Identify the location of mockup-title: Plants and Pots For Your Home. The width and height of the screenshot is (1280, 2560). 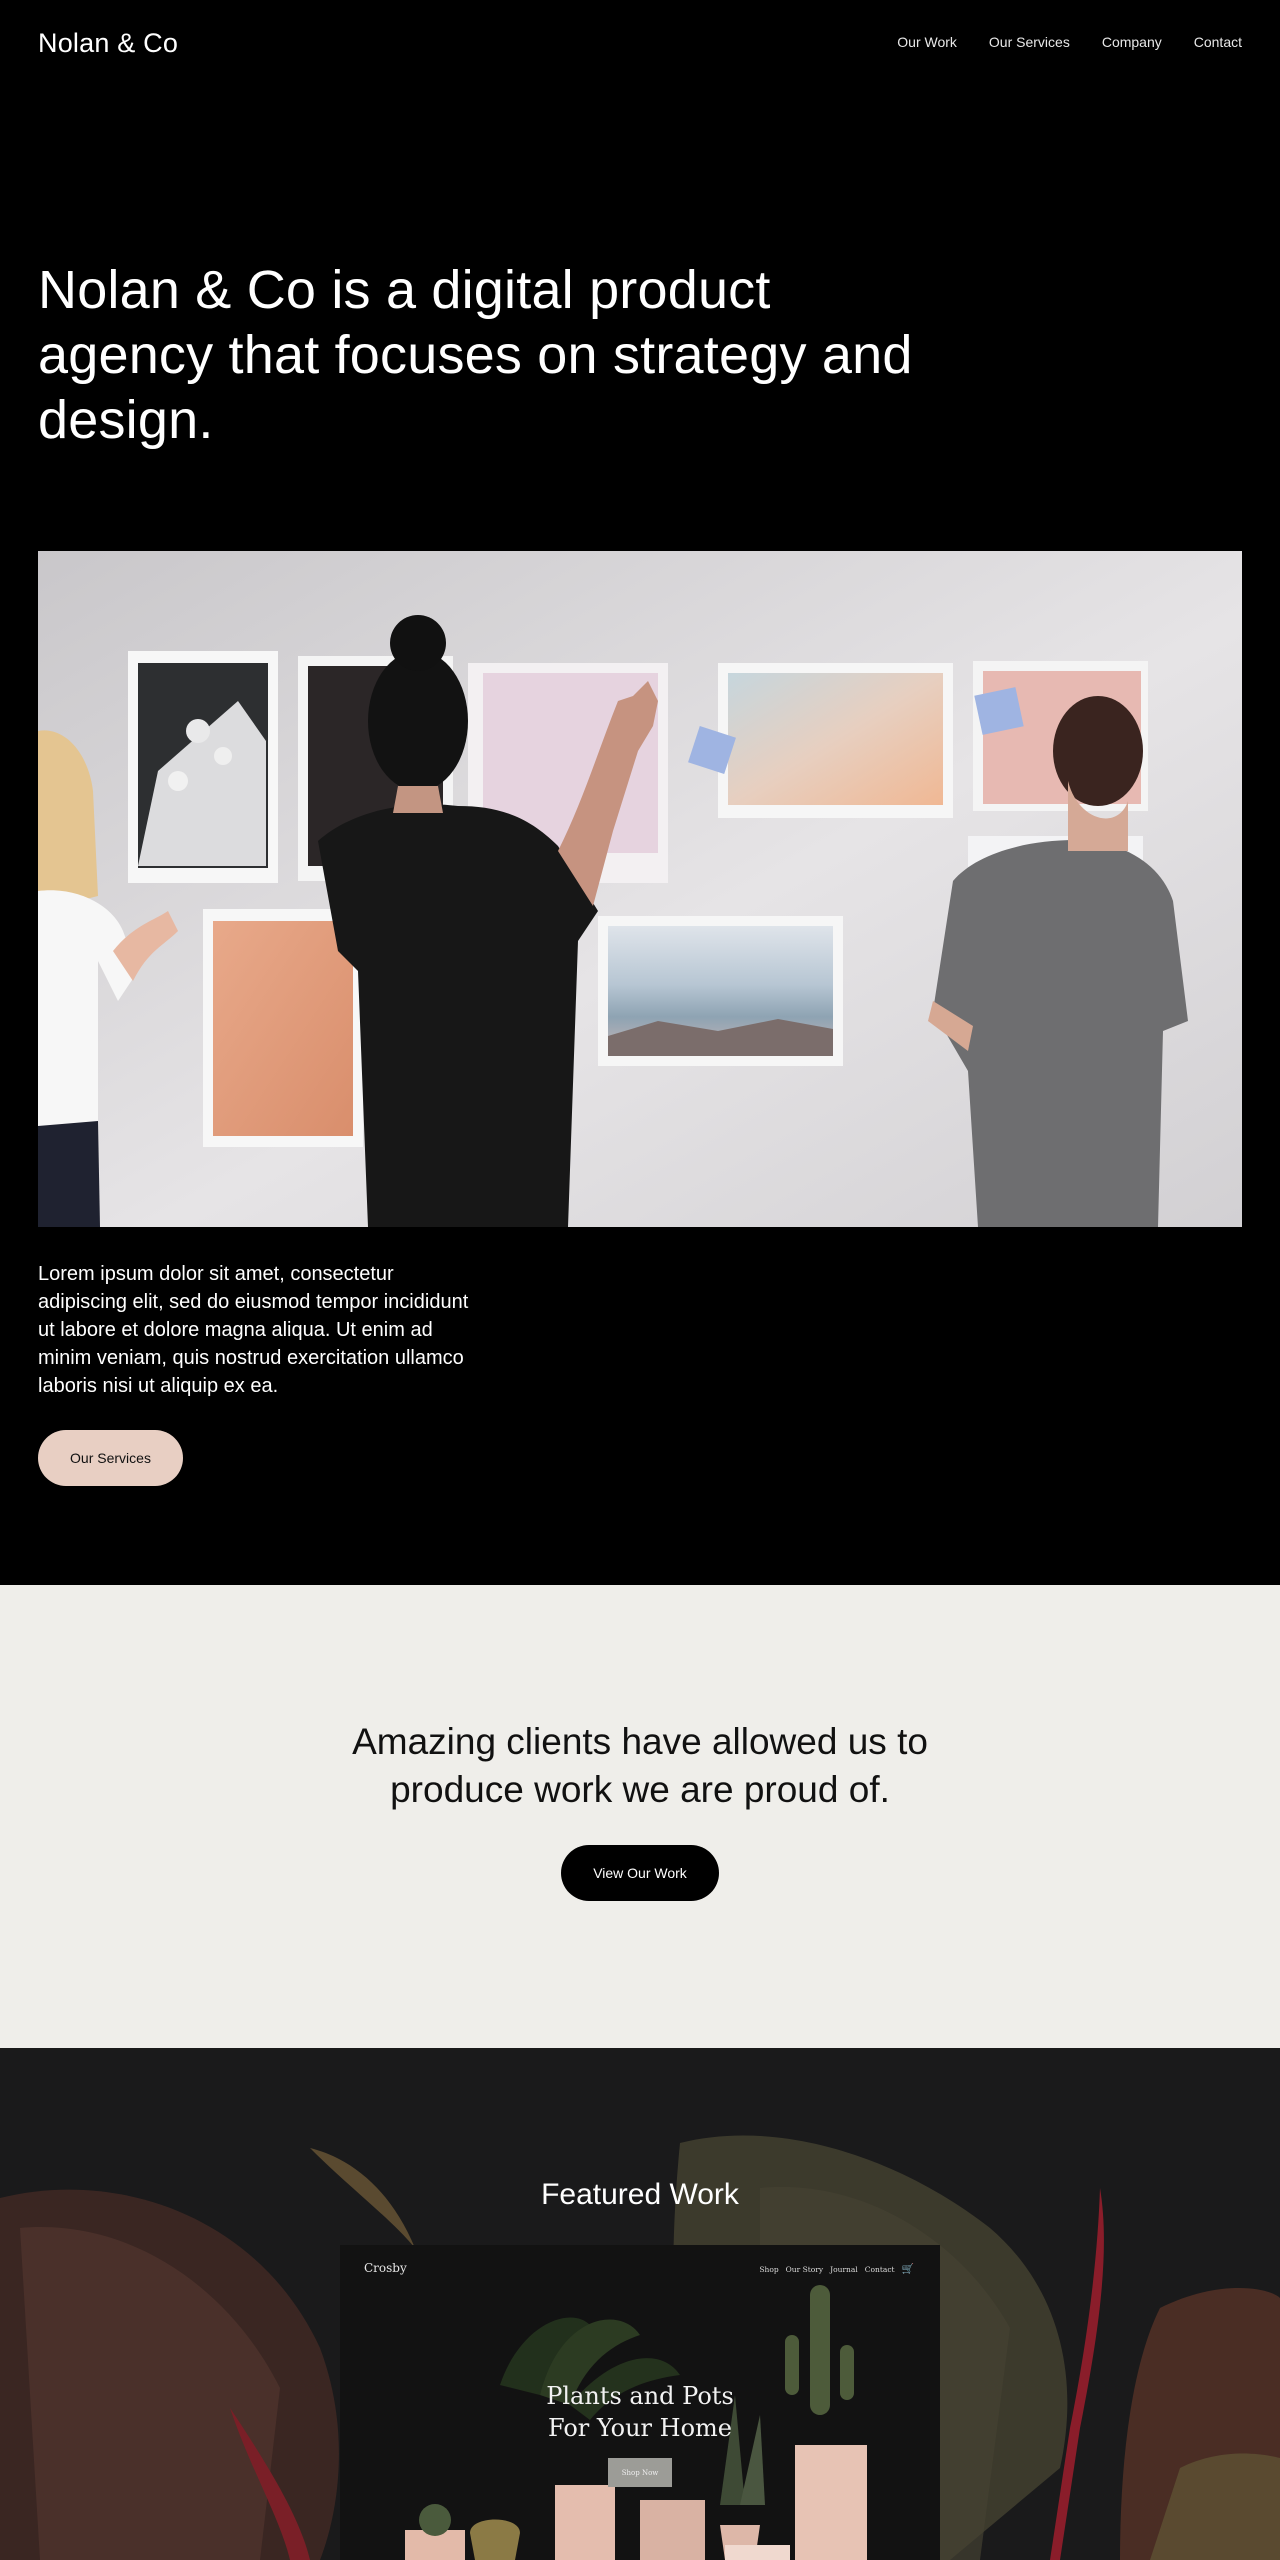
(640, 2412).